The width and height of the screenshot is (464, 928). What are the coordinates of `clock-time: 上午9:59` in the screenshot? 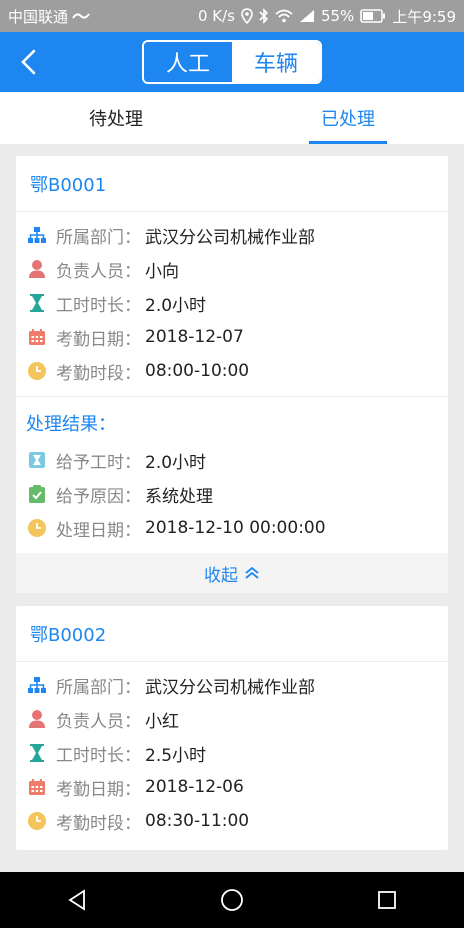 It's located at (424, 16).